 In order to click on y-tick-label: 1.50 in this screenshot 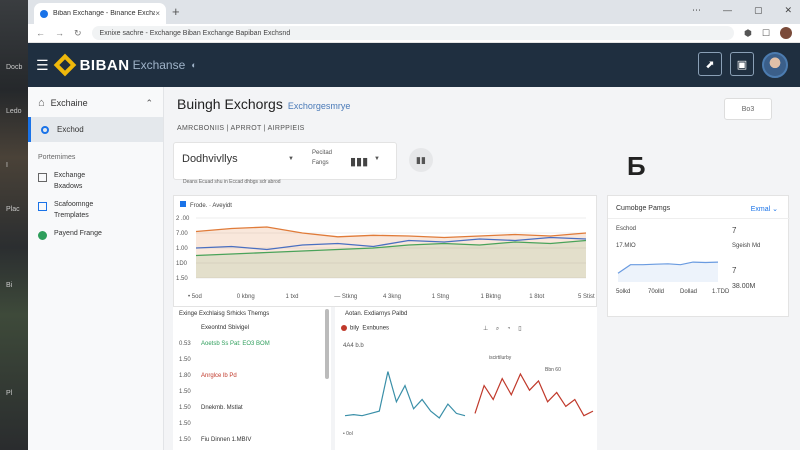, I will do `click(182, 279)`.